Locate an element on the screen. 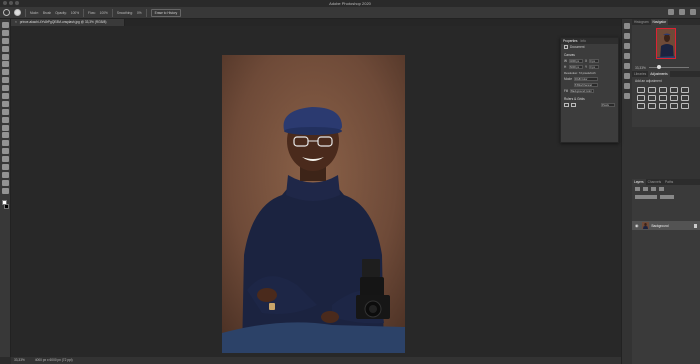 The width and height of the screenshot is (700, 364). divider is located at coordinates (112, 12).